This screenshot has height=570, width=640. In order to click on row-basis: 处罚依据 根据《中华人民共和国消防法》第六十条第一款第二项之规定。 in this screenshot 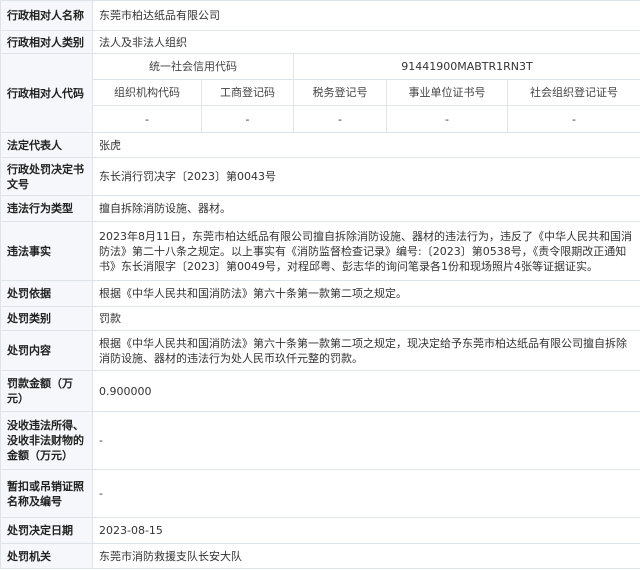, I will do `click(320, 293)`.